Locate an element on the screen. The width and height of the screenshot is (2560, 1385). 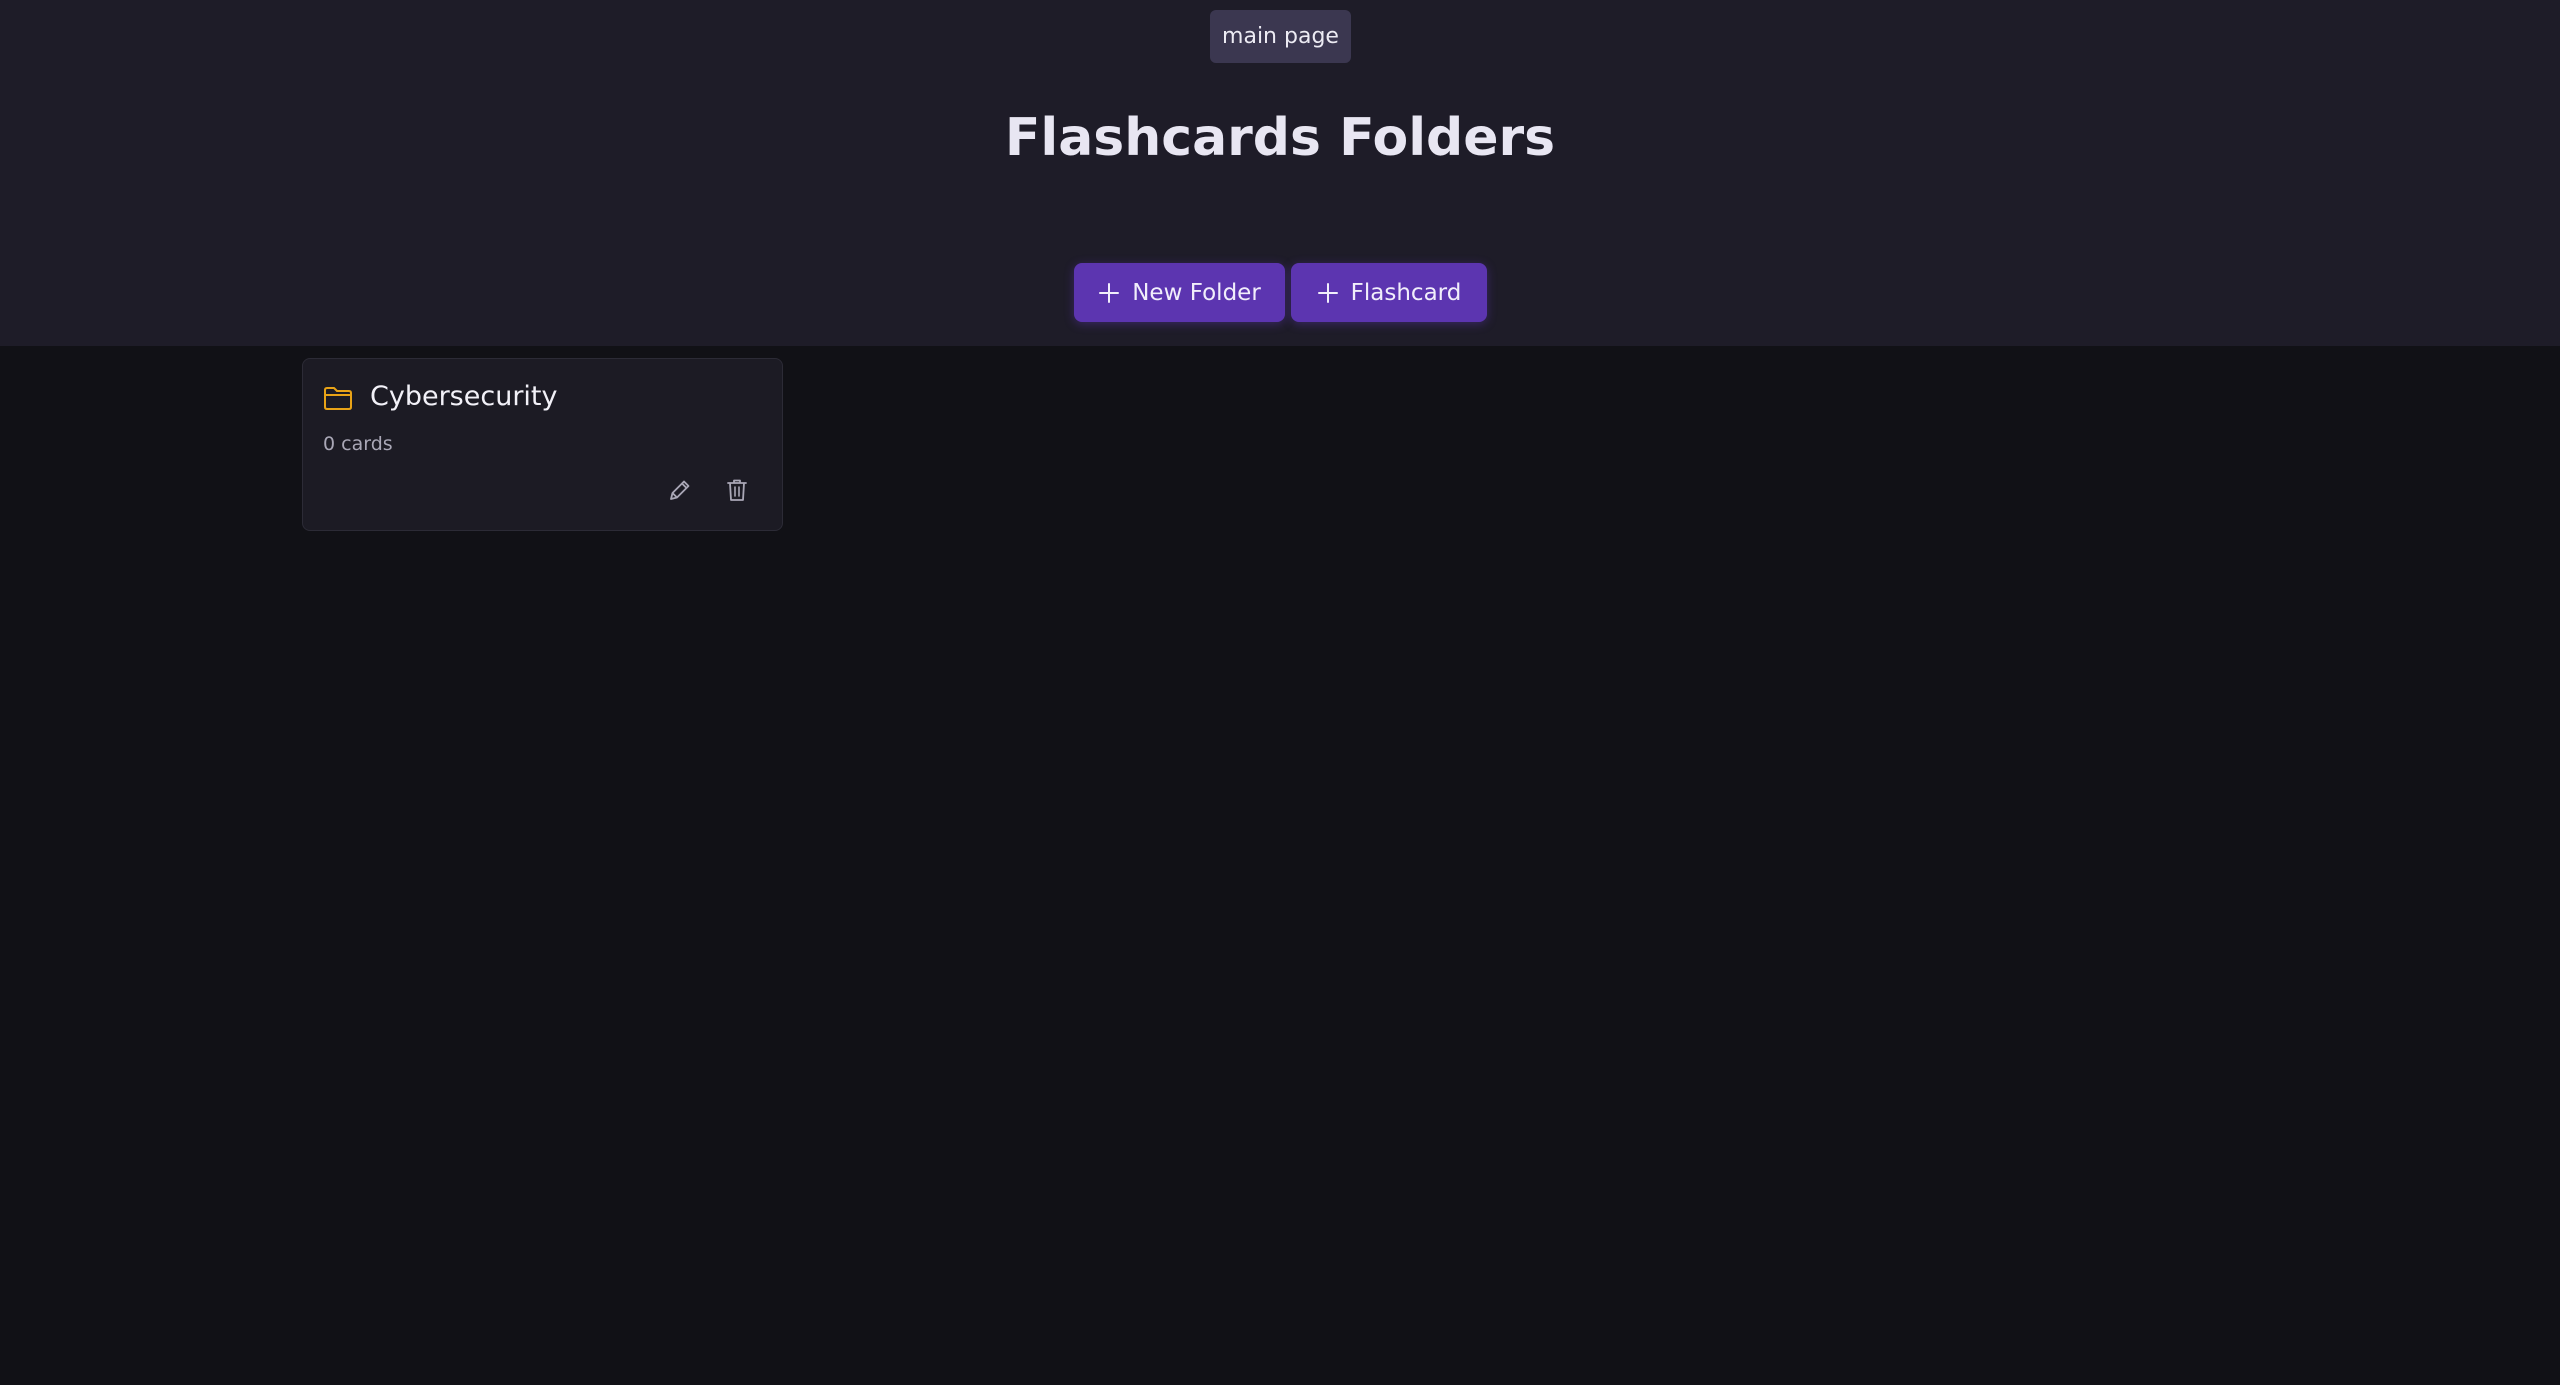
new-flashcard-button: Flashcard is located at coordinates (1389, 292).